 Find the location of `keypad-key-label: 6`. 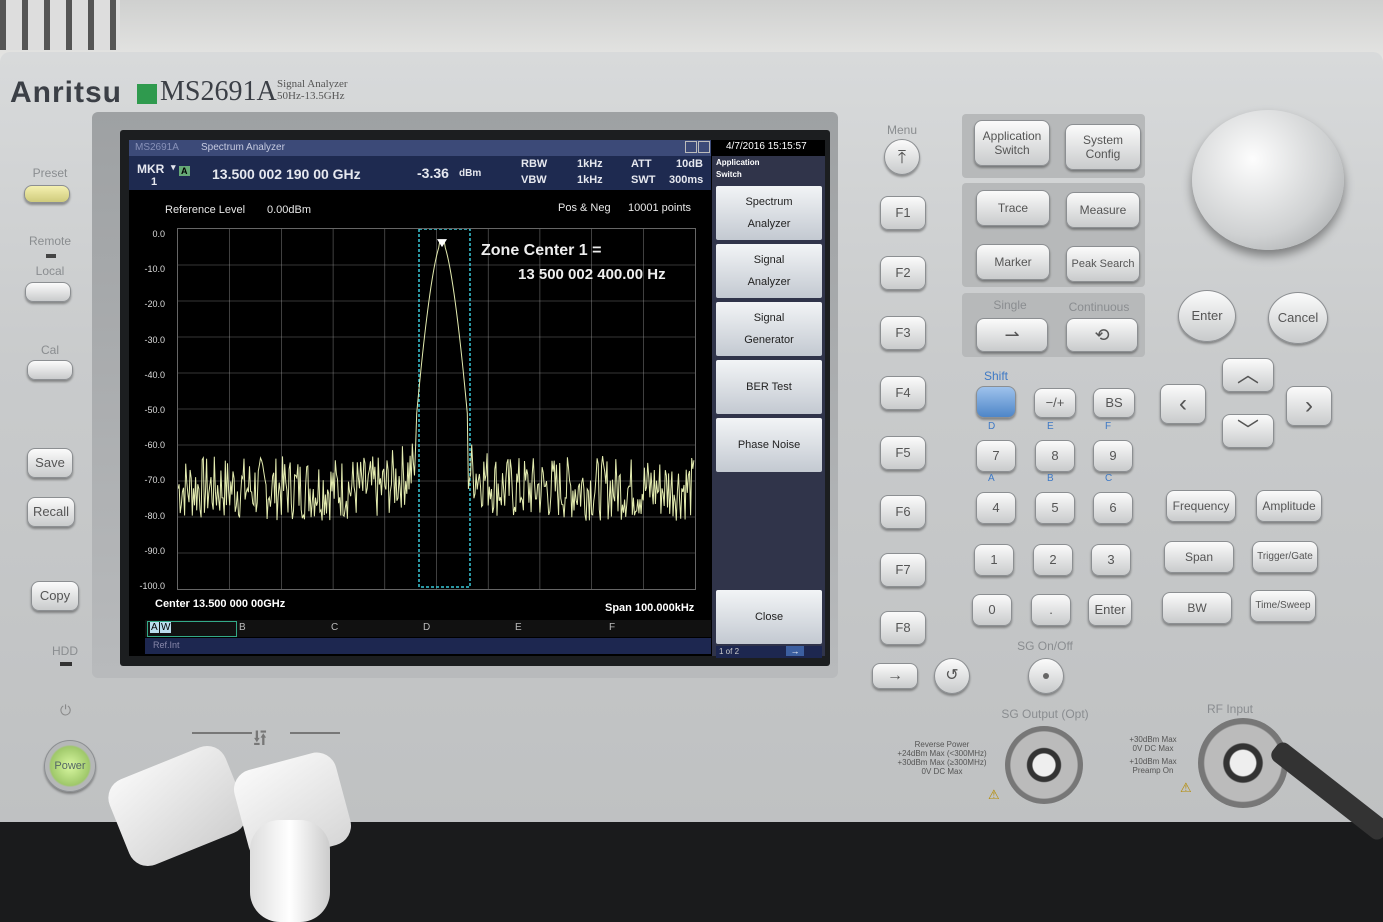

keypad-key-label: 6 is located at coordinates (1113, 507).